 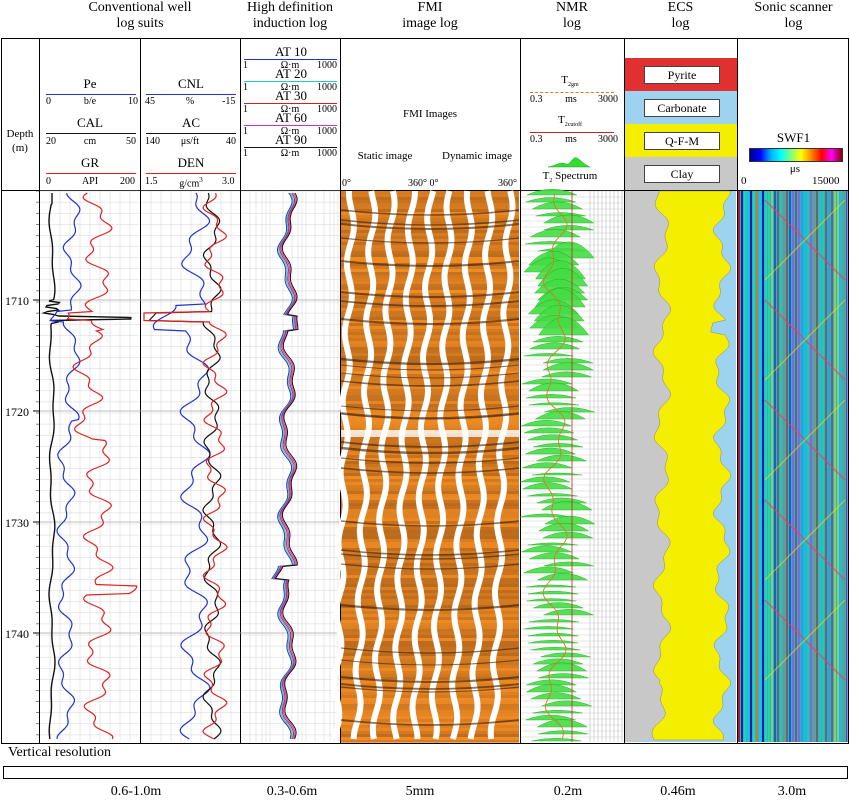 What do you see at coordinates (17, 301) in the screenshot?
I see `depth-tick-1710: 1710` at bounding box center [17, 301].